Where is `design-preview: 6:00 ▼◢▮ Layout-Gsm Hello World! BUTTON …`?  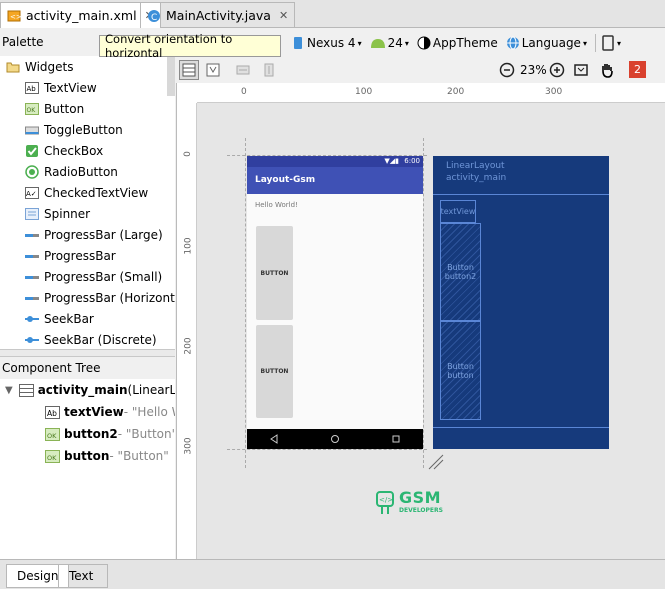
design-preview: 6:00 ▼◢▮ Layout-Gsm Hello World! BUTTON … is located at coordinates (335, 302).